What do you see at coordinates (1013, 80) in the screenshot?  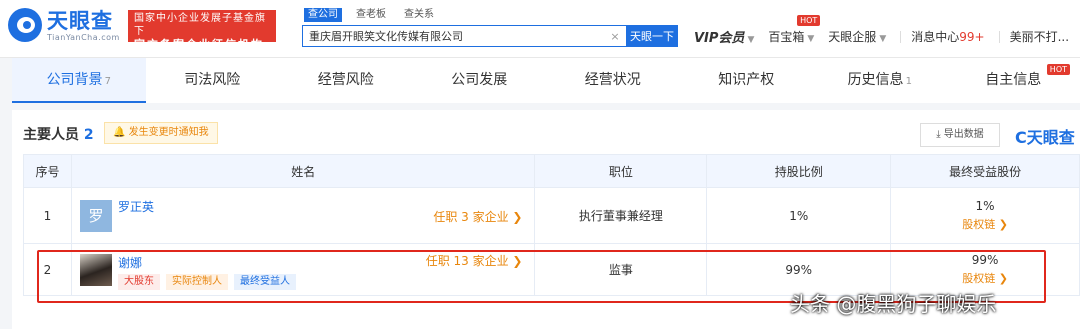 I see `tab-self-info: 自主信息 HOT` at bounding box center [1013, 80].